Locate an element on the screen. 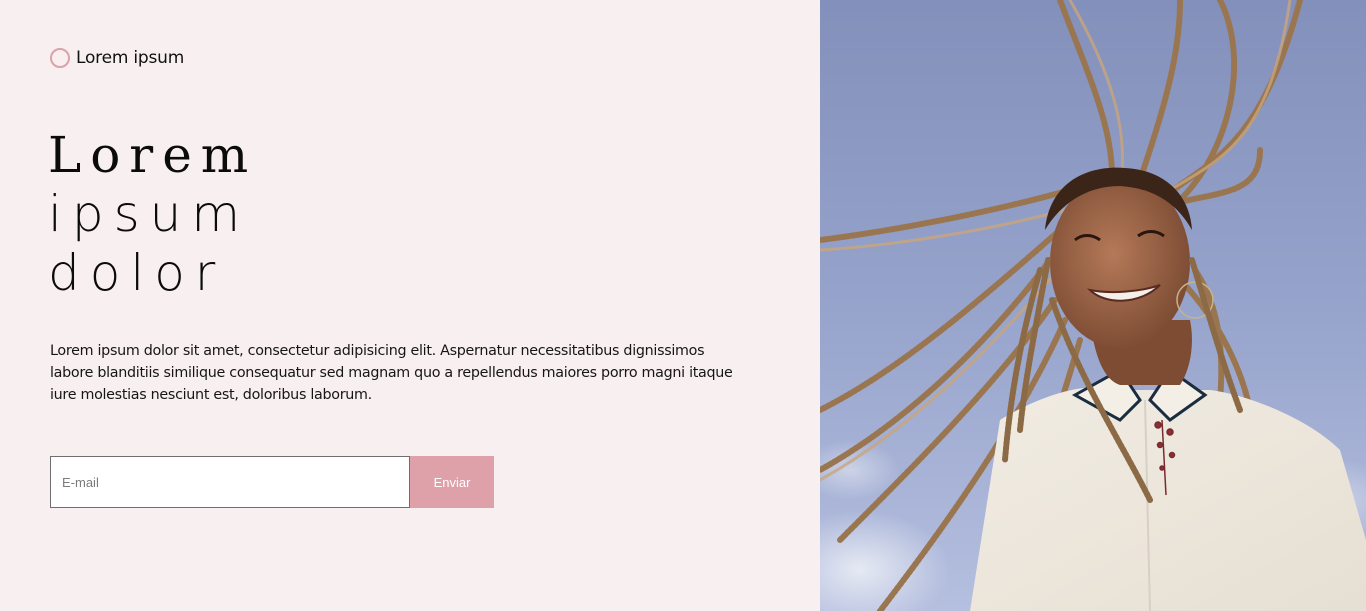 This screenshot has height=611, width=1366. brand-logo: Lorem ipsum is located at coordinates (117, 58).